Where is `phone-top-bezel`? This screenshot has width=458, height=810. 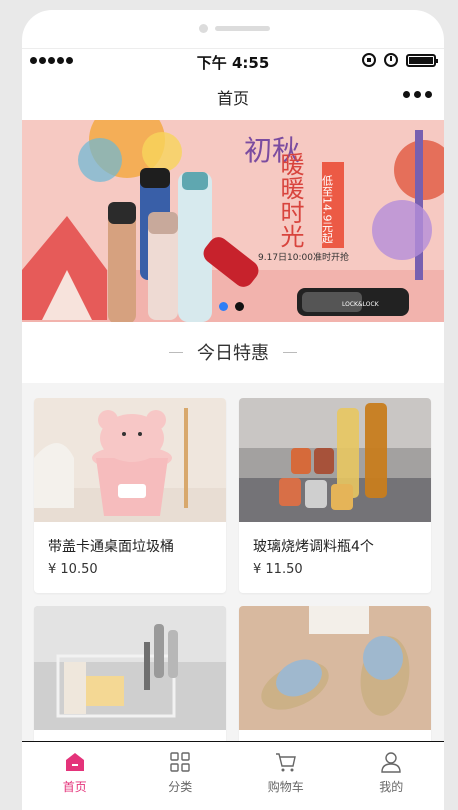
phone-top-bezel is located at coordinates (233, 29).